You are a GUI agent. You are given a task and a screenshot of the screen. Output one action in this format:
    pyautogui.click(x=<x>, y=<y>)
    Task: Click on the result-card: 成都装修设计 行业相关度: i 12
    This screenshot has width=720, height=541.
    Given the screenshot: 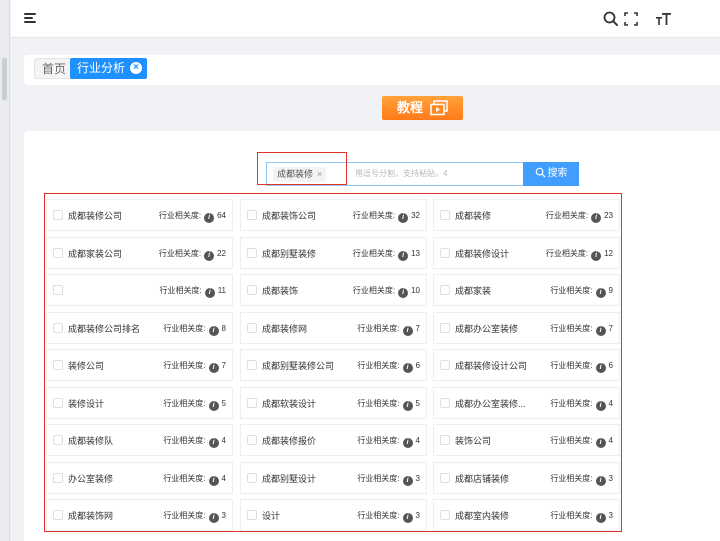 What is the action you would take?
    pyautogui.click(x=526, y=252)
    